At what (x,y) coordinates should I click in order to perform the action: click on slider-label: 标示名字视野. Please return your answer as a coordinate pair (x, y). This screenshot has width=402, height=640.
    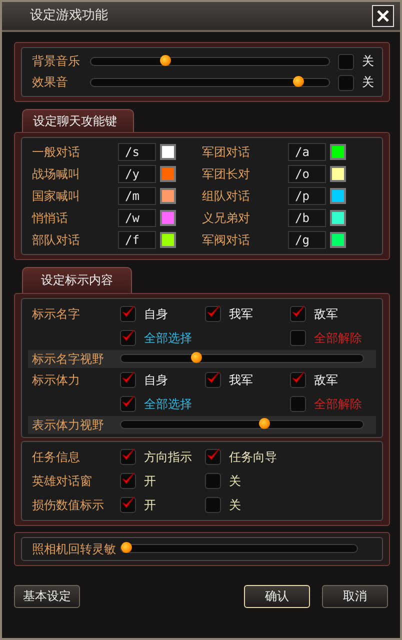
    Looking at the image, I should click on (68, 359).